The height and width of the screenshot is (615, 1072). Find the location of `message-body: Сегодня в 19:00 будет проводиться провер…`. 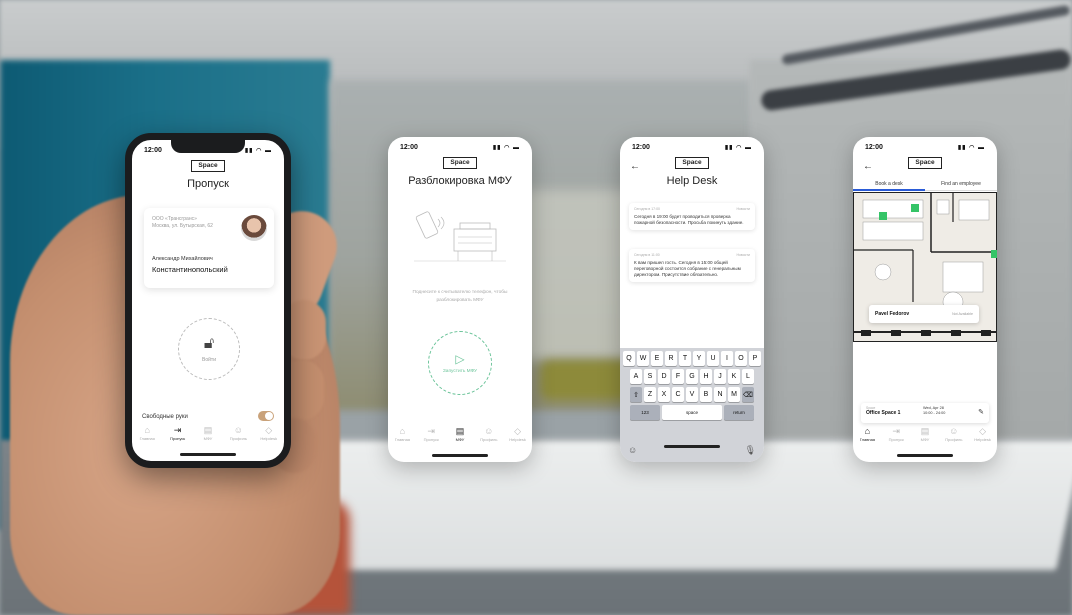

message-body: Сегодня в 19:00 будет проводиться провер… is located at coordinates (689, 219).